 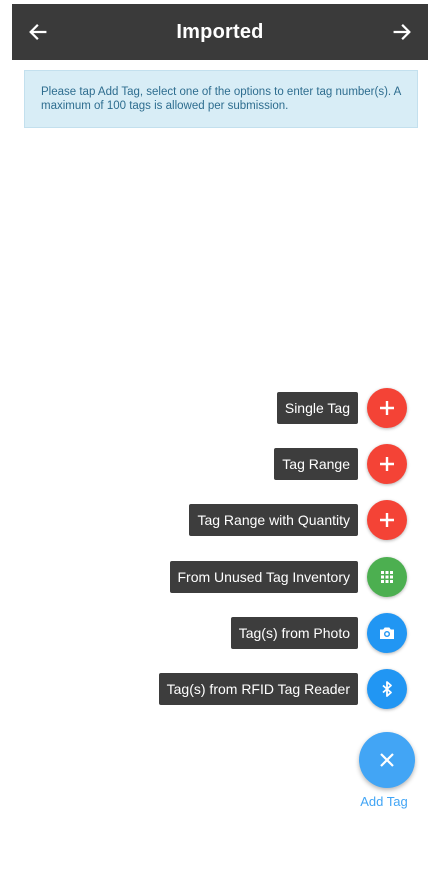 I want to click on tag-range-button, so click(x=387, y=464).